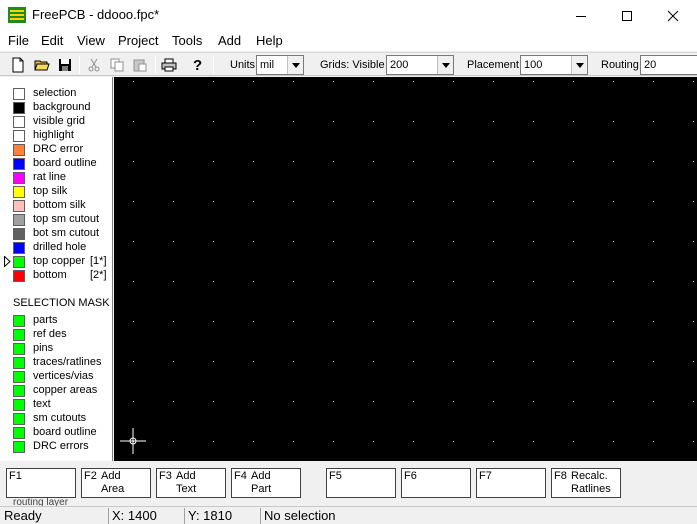 This screenshot has height=524, width=697. I want to click on menu-file: File, so click(18, 40).